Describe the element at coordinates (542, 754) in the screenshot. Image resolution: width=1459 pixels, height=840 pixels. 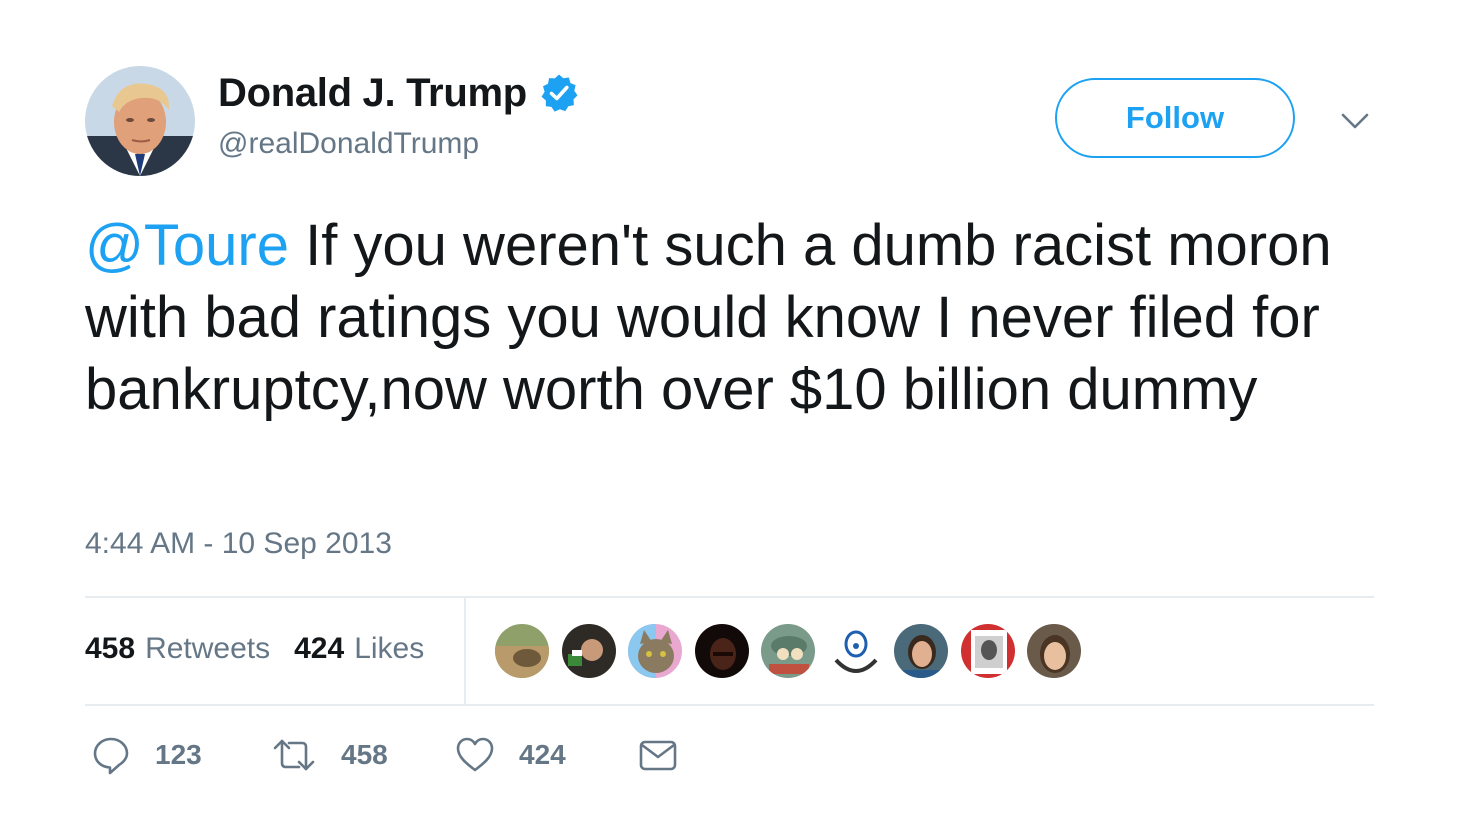
I see `like-count: 424` at that location.